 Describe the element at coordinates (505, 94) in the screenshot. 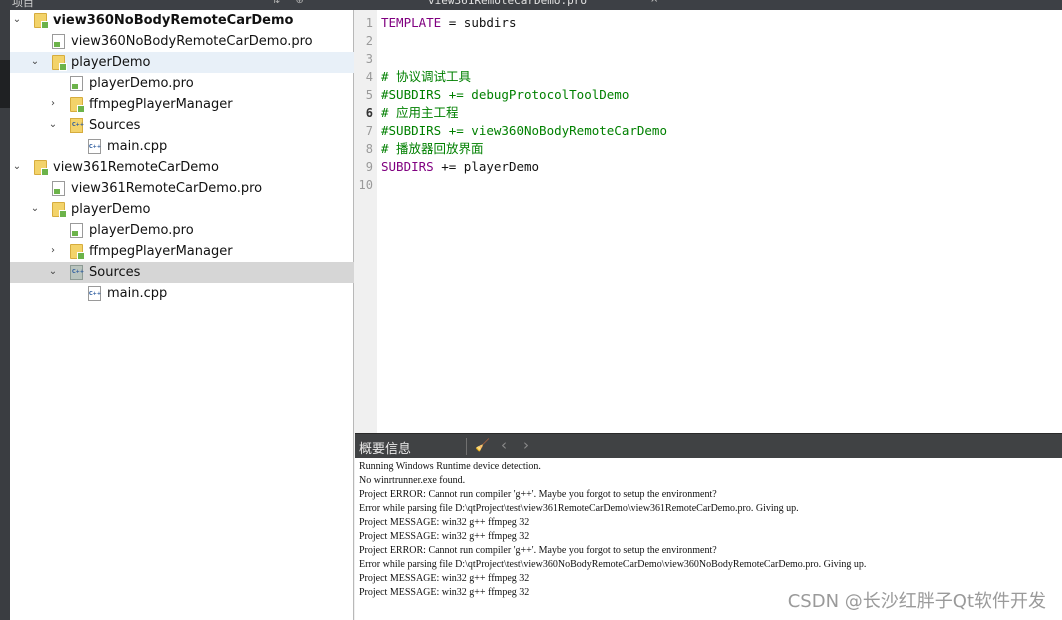

I see `code-comment-line: #SUBDIRS += debugProtocolToolDemo` at that location.